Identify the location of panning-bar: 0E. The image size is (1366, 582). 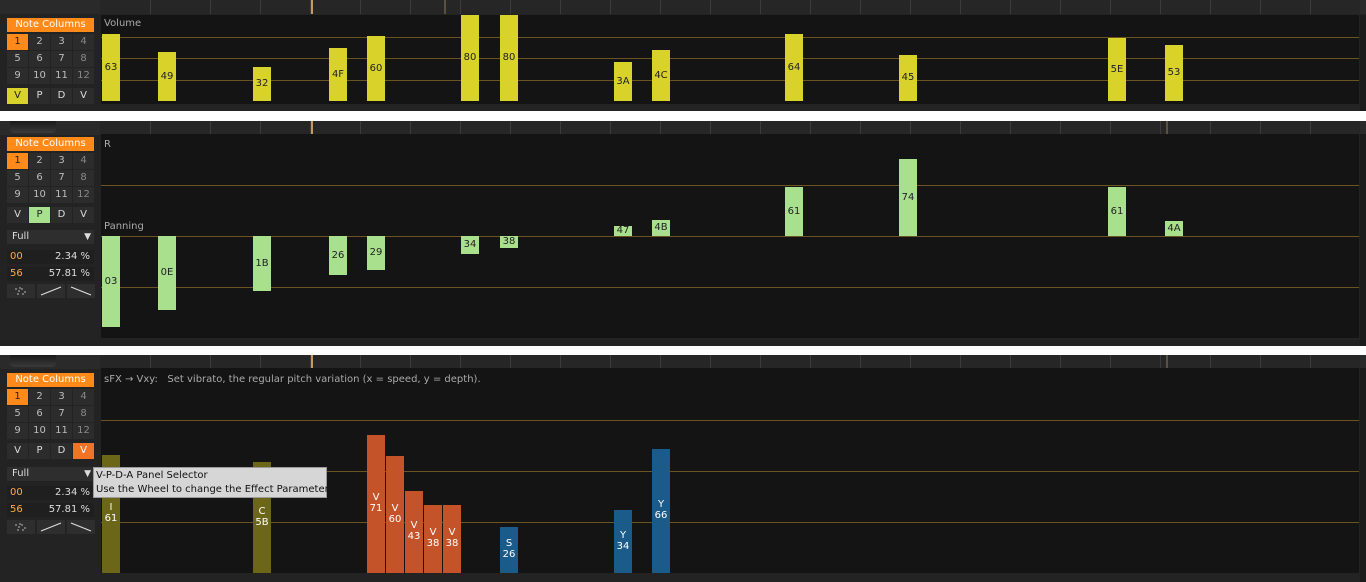
(167, 273).